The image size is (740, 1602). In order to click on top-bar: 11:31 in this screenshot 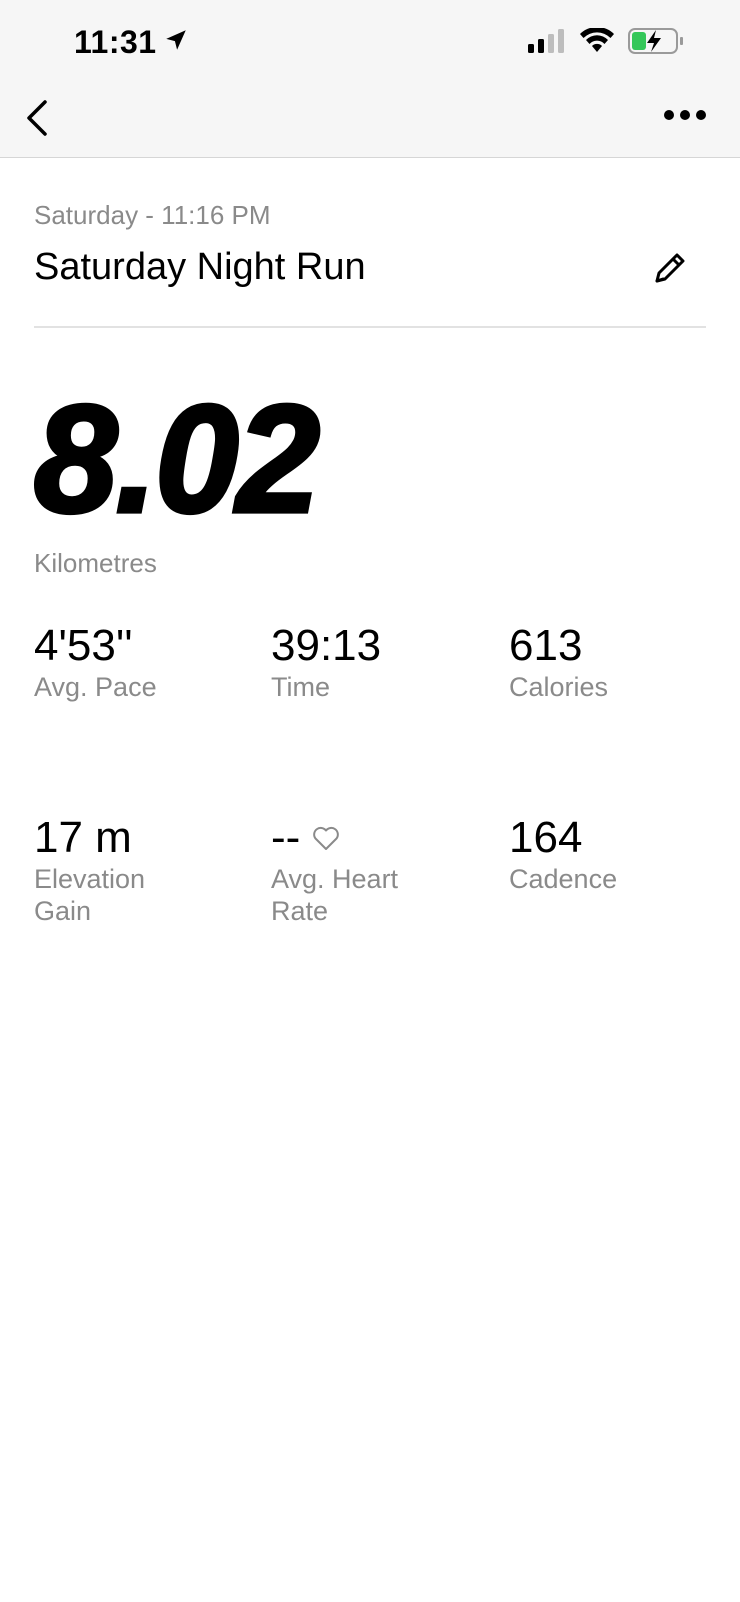, I will do `click(370, 79)`.